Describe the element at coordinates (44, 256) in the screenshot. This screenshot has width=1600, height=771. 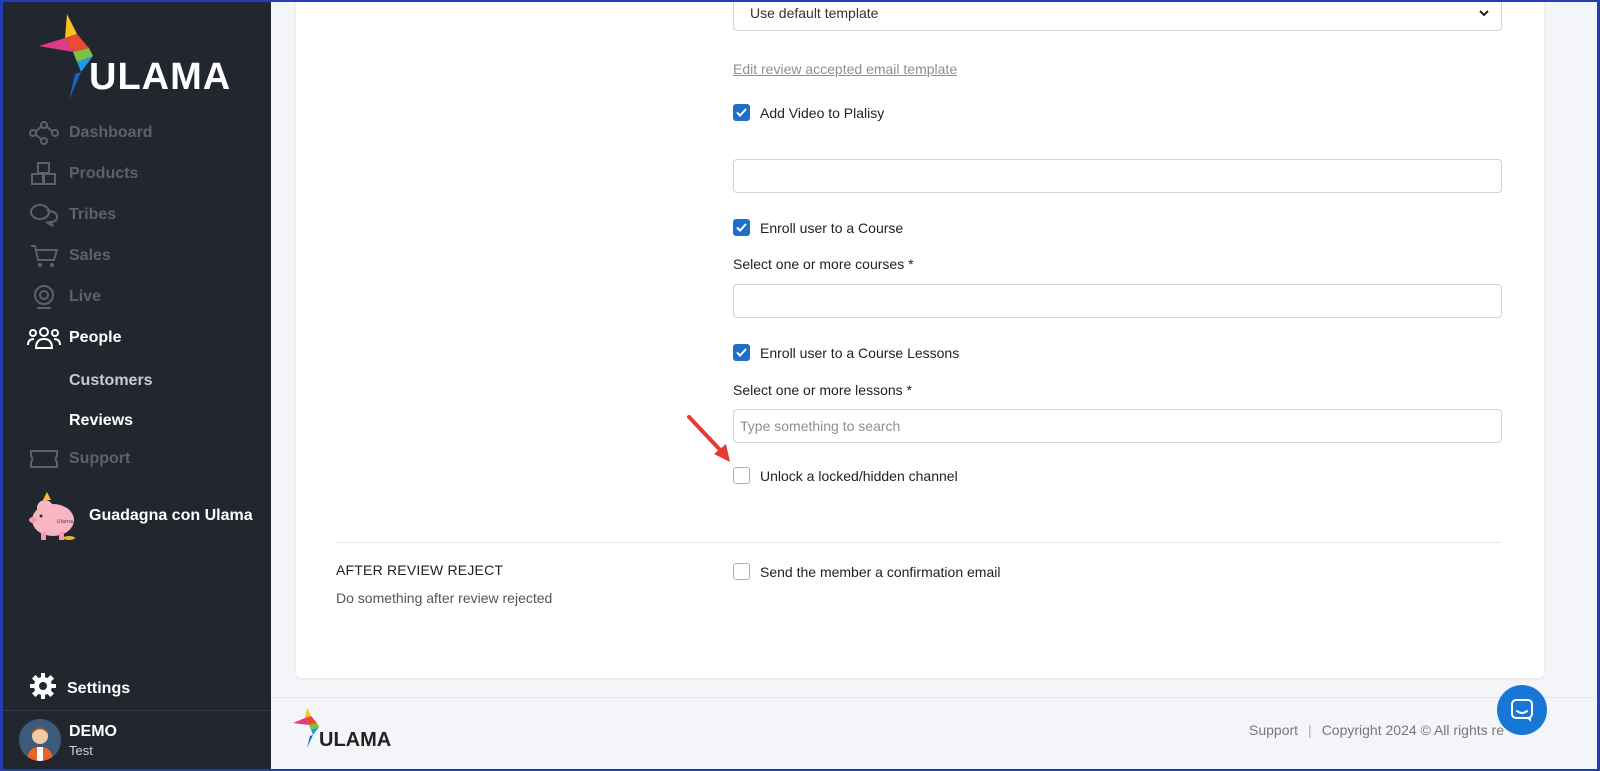
I see `cart-icon` at that location.